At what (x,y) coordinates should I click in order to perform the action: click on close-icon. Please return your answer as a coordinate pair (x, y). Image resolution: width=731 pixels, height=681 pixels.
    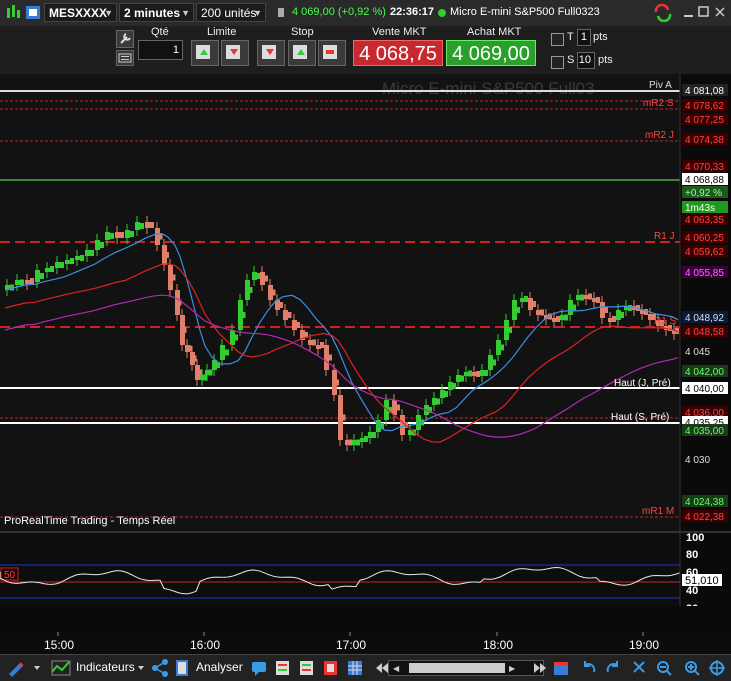
    Looking at the image, I should click on (720, 12).